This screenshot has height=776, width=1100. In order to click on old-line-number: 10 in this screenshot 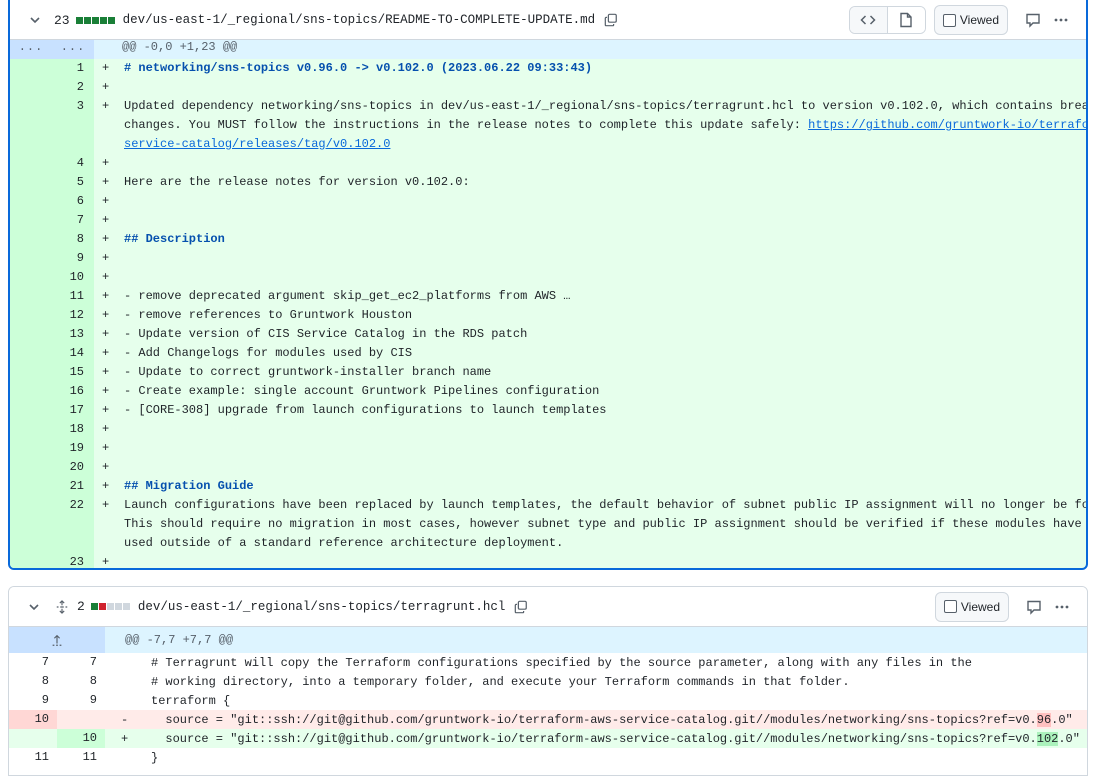, I will do `click(33, 719)`.